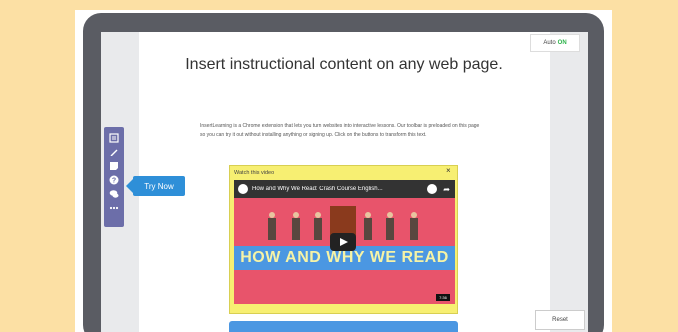 The width and height of the screenshot is (678, 332). Describe the element at coordinates (448, 170) in the screenshot. I see `close-icon: ×` at that location.